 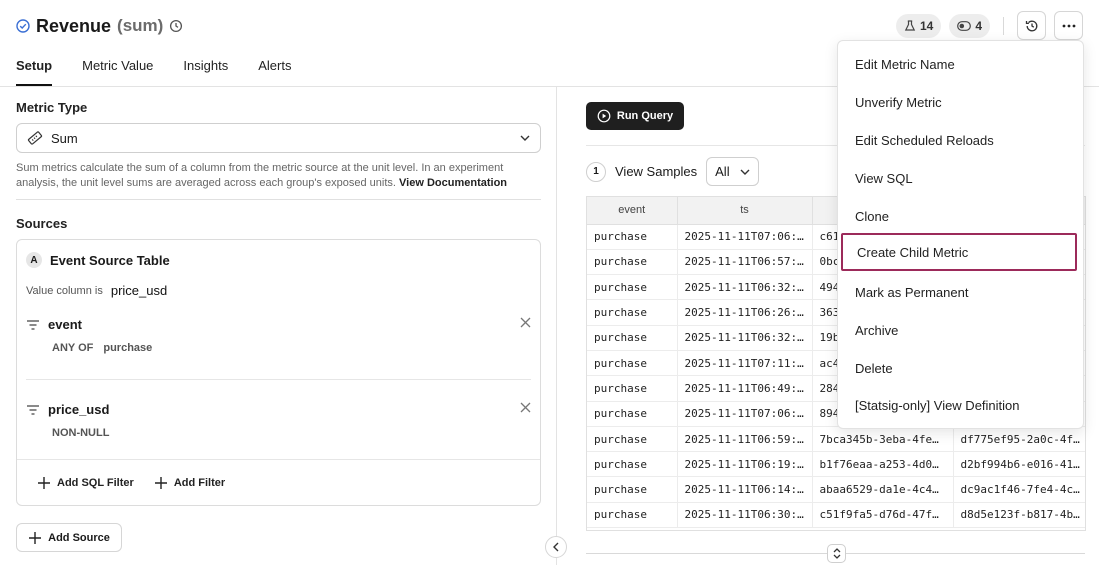 What do you see at coordinates (34, 260) in the screenshot?
I see `source-letter-badge: A` at bounding box center [34, 260].